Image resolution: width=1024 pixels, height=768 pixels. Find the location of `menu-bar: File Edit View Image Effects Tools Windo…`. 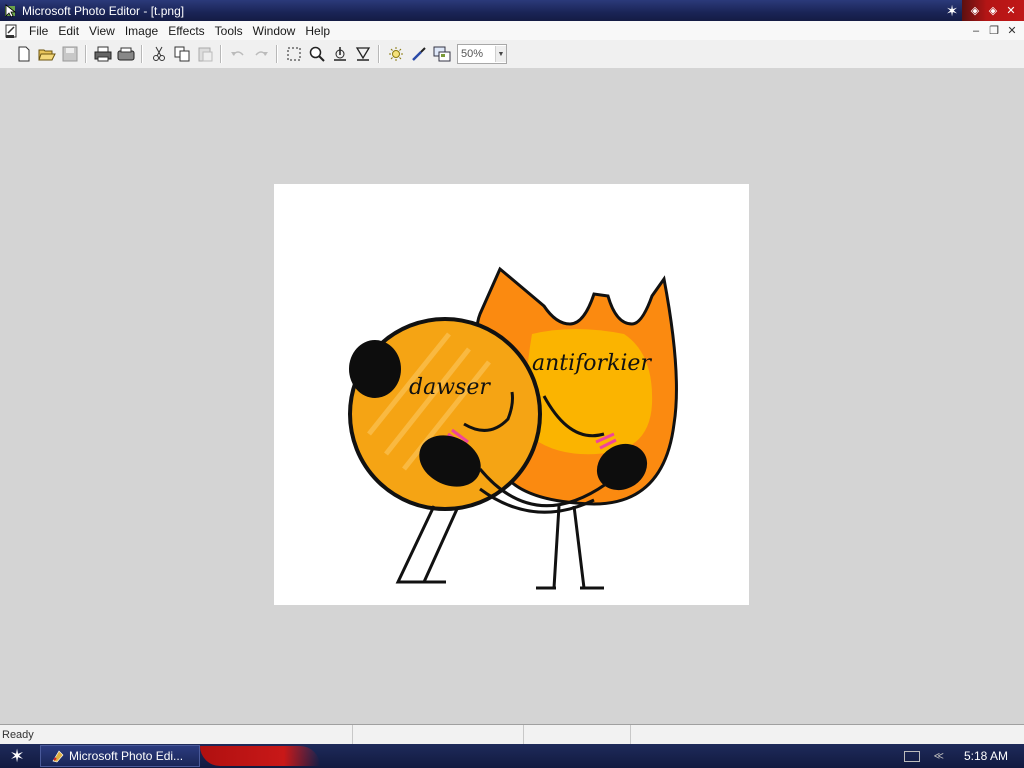

menu-bar: File Edit View Image Effects Tools Windo… is located at coordinates (512, 31).